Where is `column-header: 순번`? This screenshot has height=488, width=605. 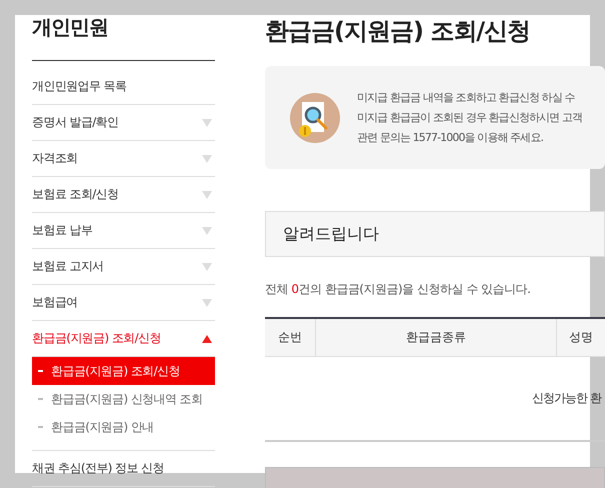 column-header: 순번 is located at coordinates (290, 337).